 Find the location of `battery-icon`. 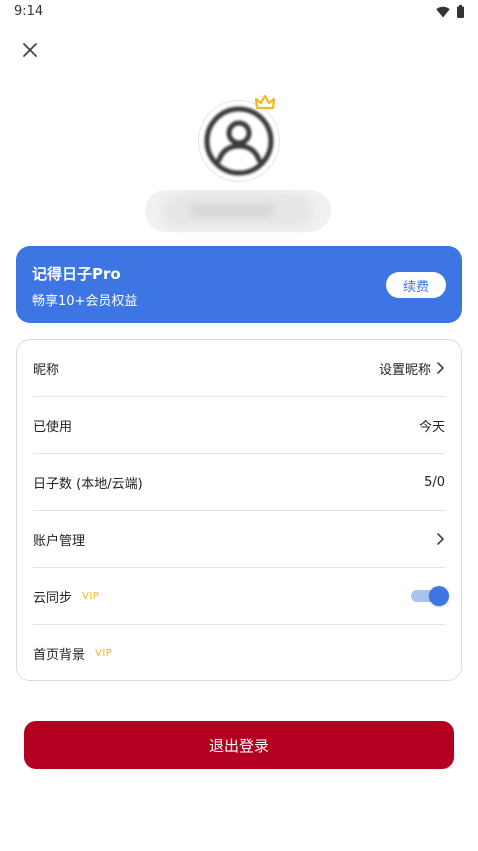

battery-icon is located at coordinates (460, 11).